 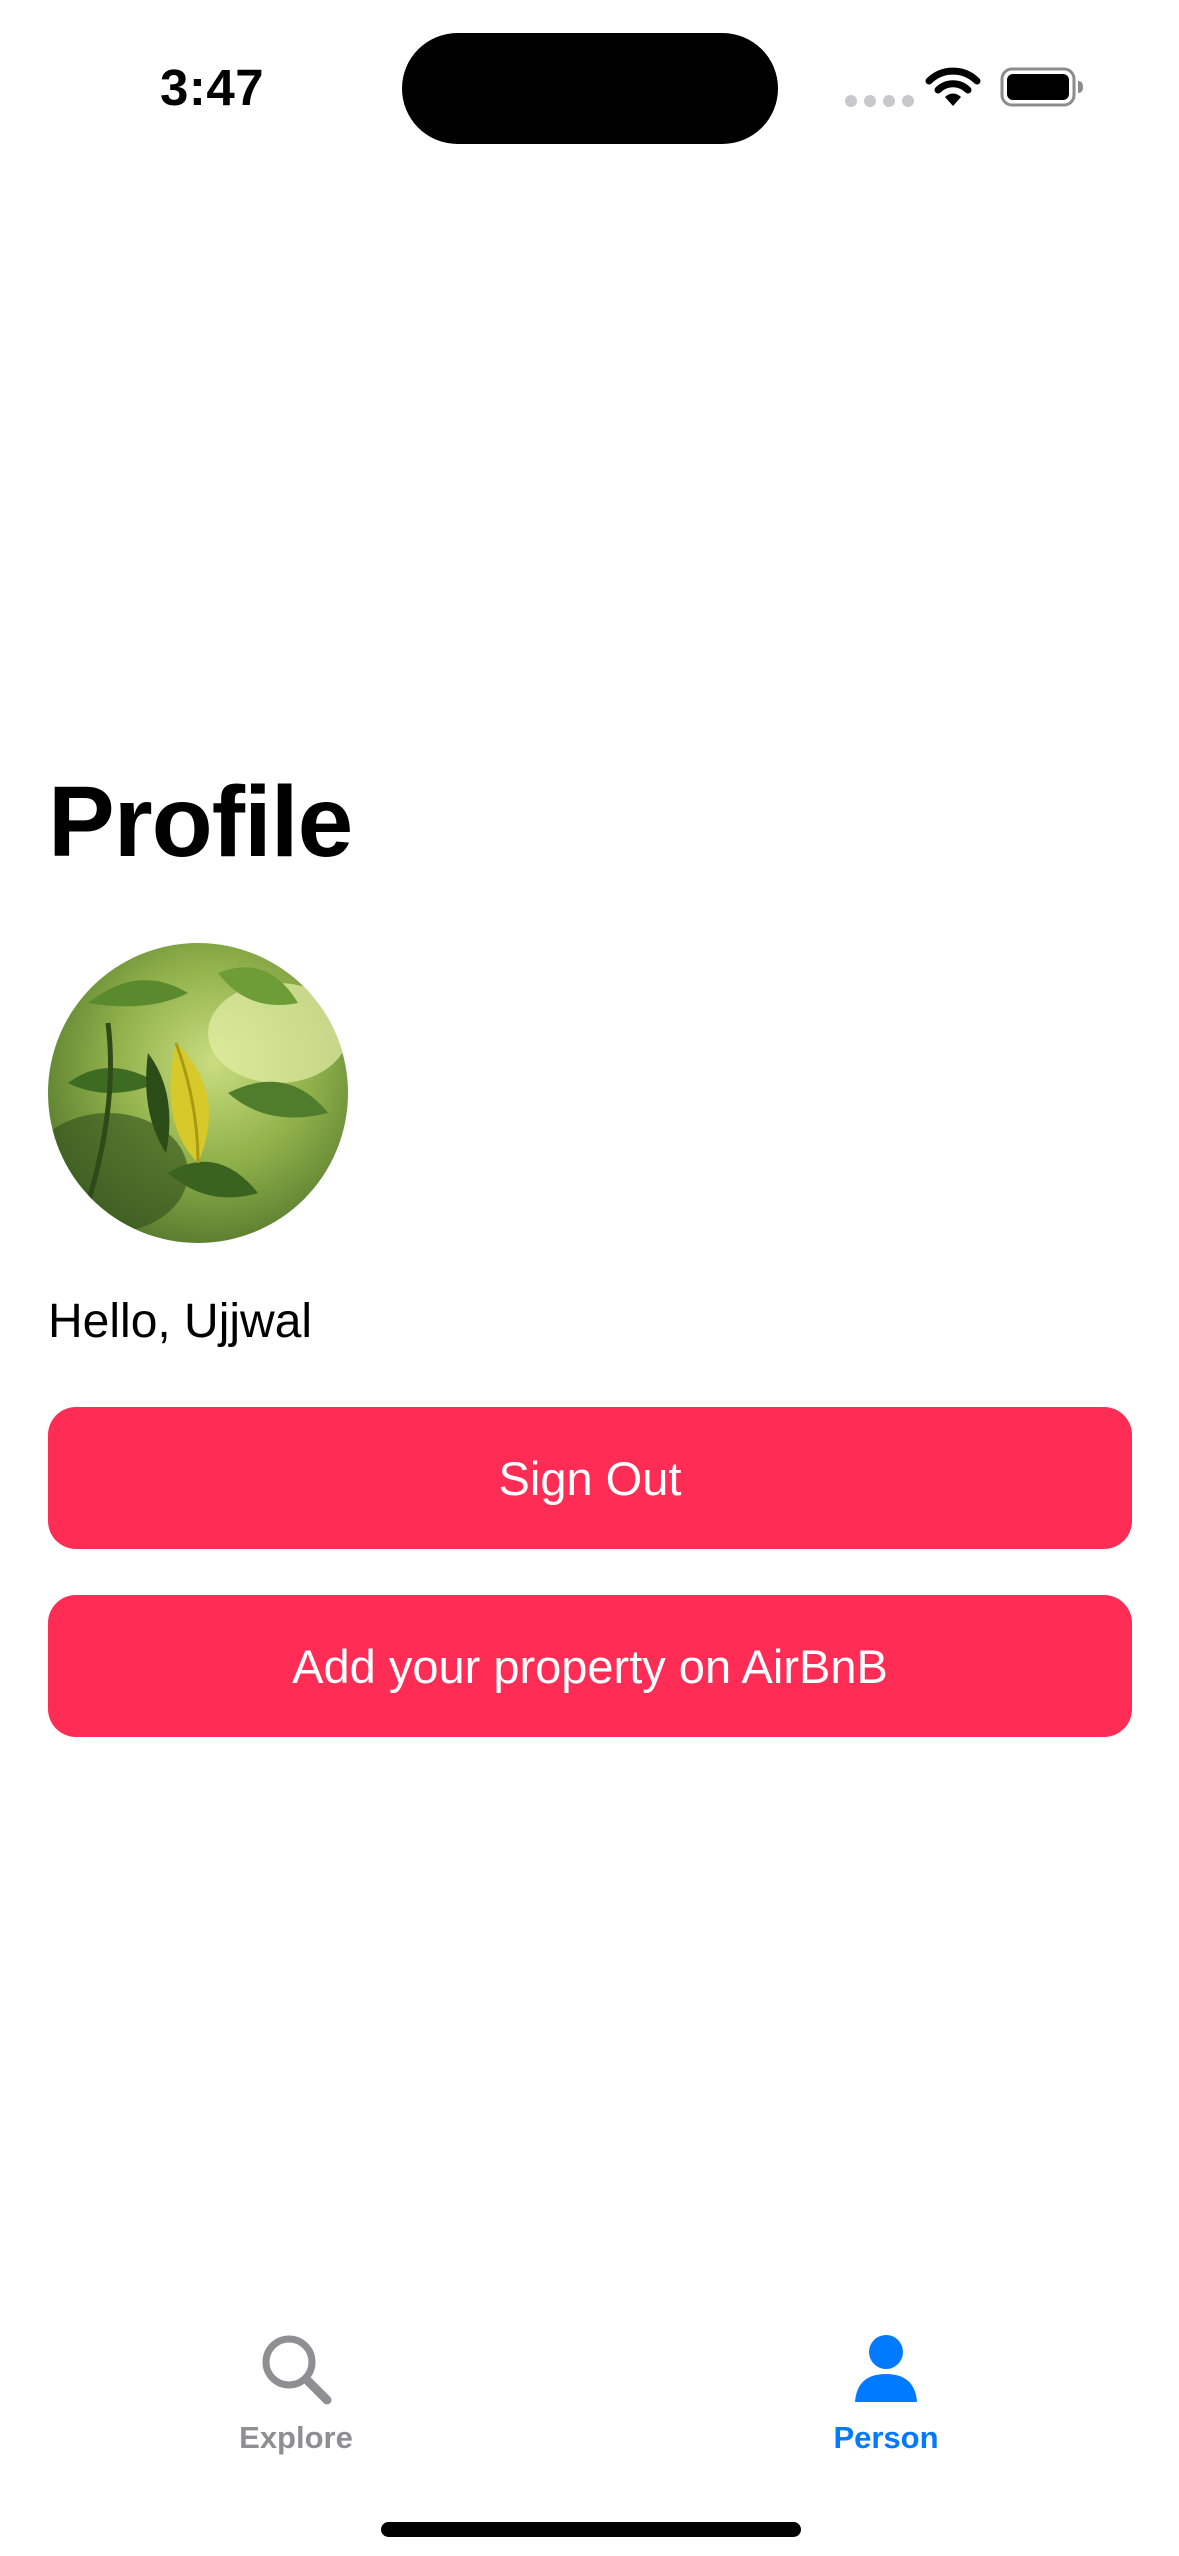 I want to click on dynamic-island, so click(x=590, y=88).